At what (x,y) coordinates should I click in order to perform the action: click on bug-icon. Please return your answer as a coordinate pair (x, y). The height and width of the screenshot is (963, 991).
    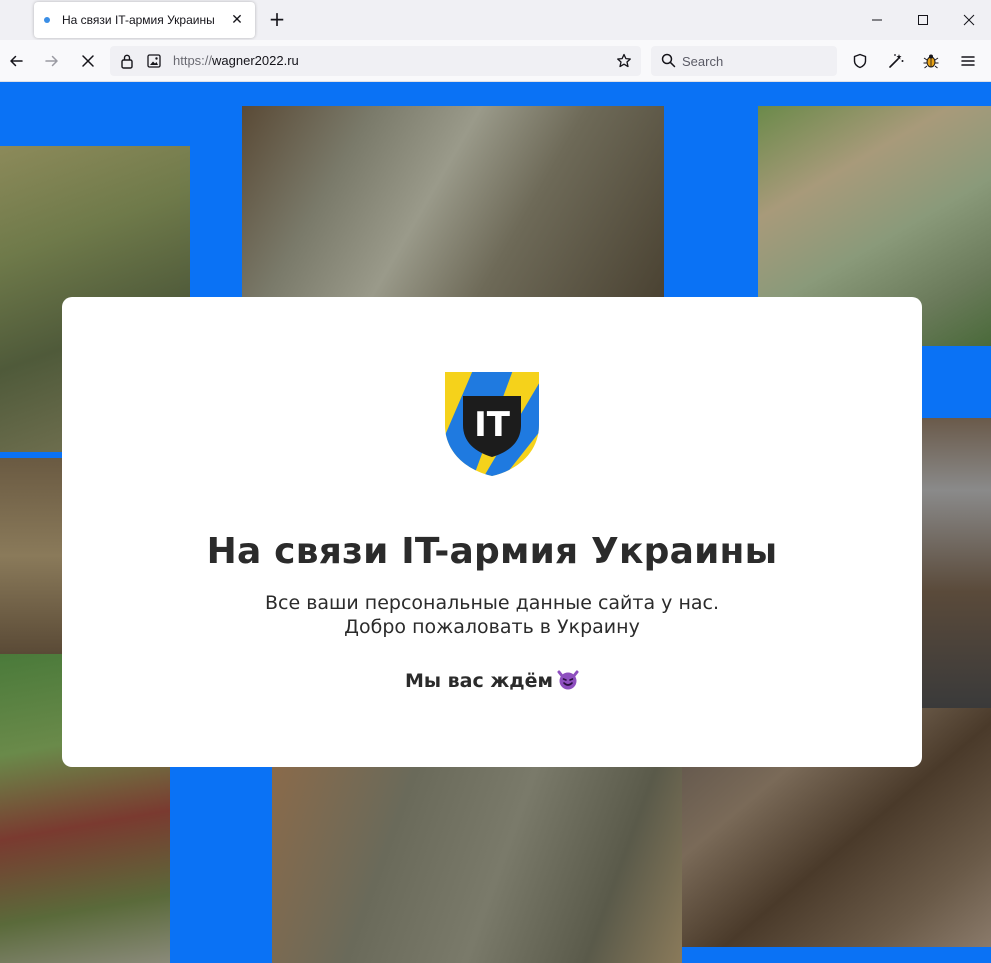
    Looking at the image, I should click on (931, 61).